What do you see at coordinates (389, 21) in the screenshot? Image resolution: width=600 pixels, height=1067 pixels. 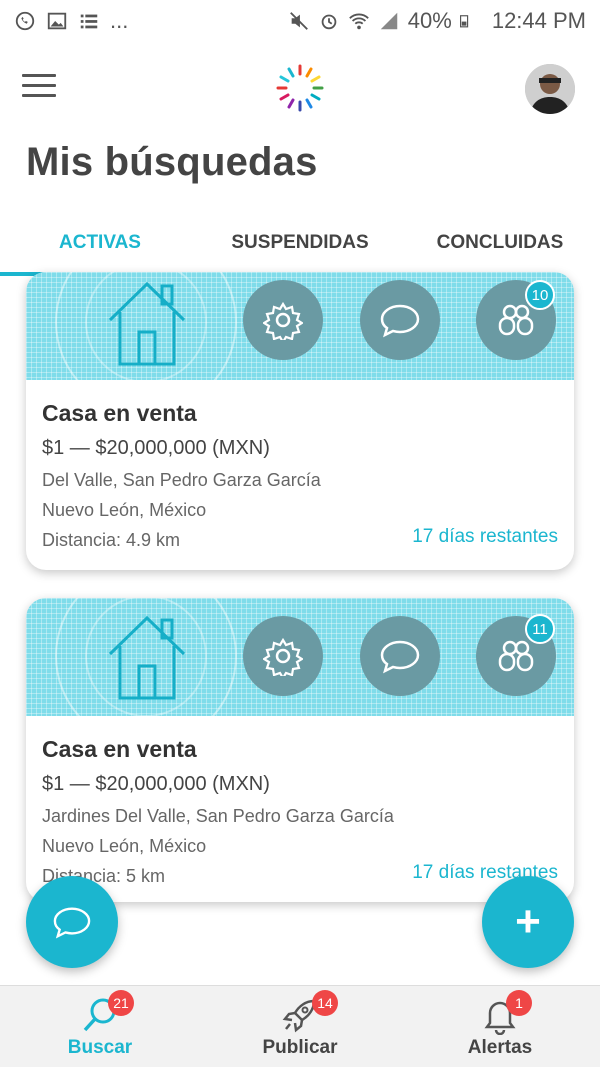 I see `signal-icon` at bounding box center [389, 21].